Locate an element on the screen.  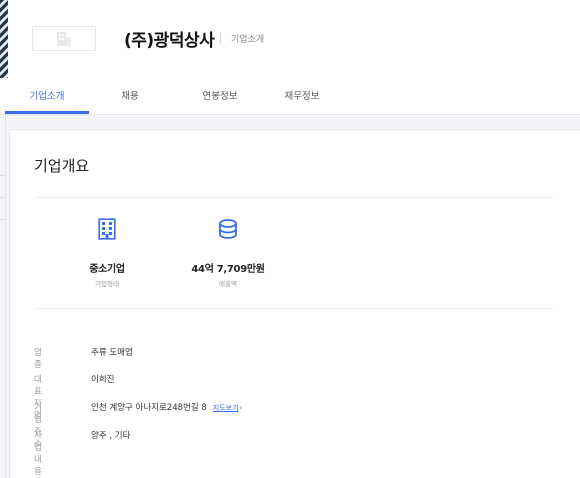
logo-placeholder-icon is located at coordinates (64, 38).